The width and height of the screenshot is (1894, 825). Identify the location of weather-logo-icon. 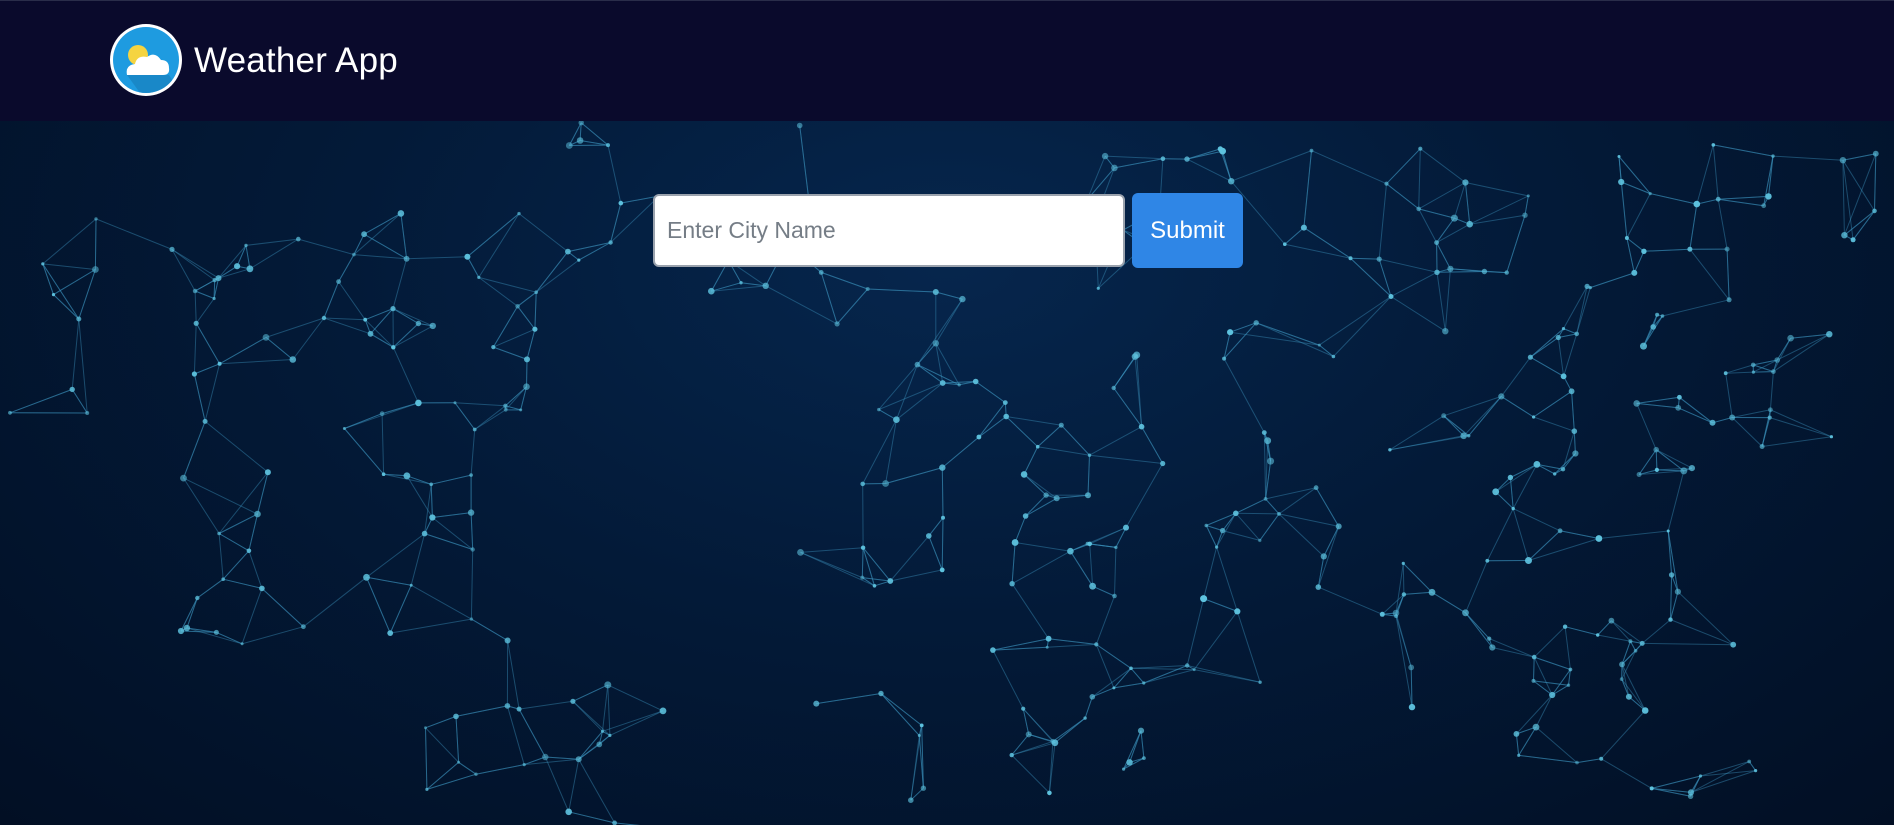
(146, 60).